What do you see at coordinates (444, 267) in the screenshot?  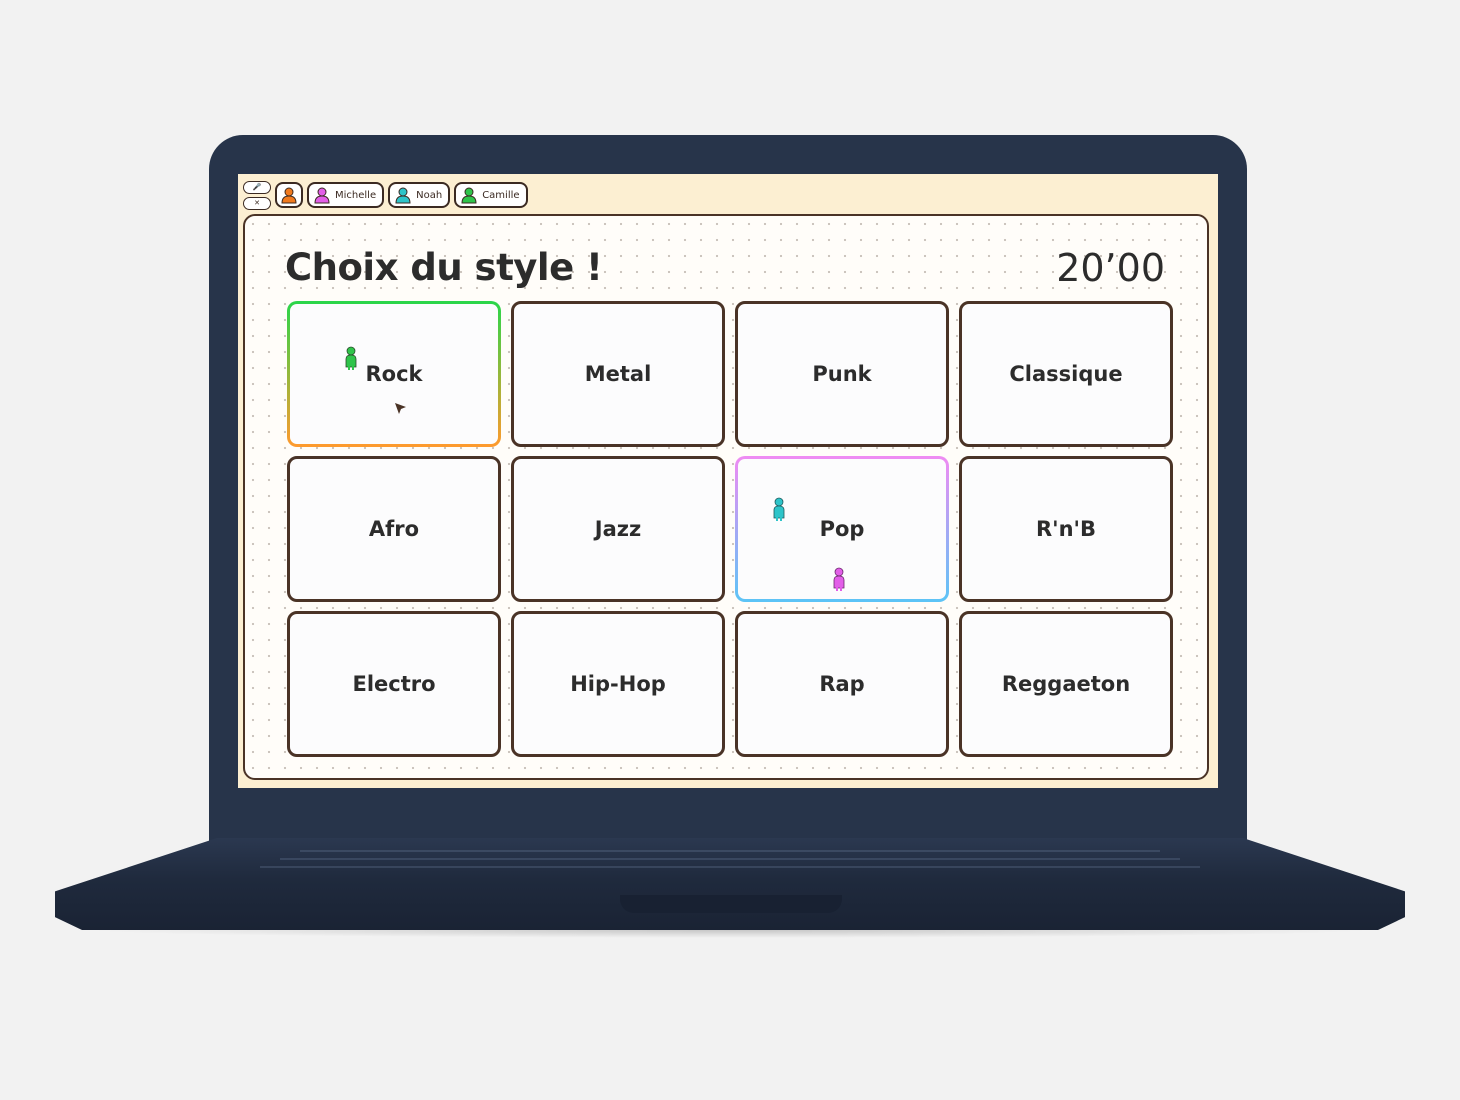 I see `page-title: Choix du style !` at bounding box center [444, 267].